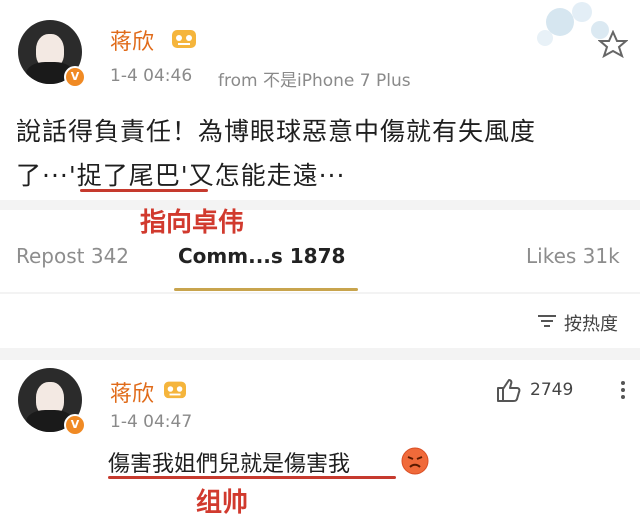 The height and width of the screenshot is (519, 640). I want to click on post-author-name: 蒋欣, so click(132, 40).